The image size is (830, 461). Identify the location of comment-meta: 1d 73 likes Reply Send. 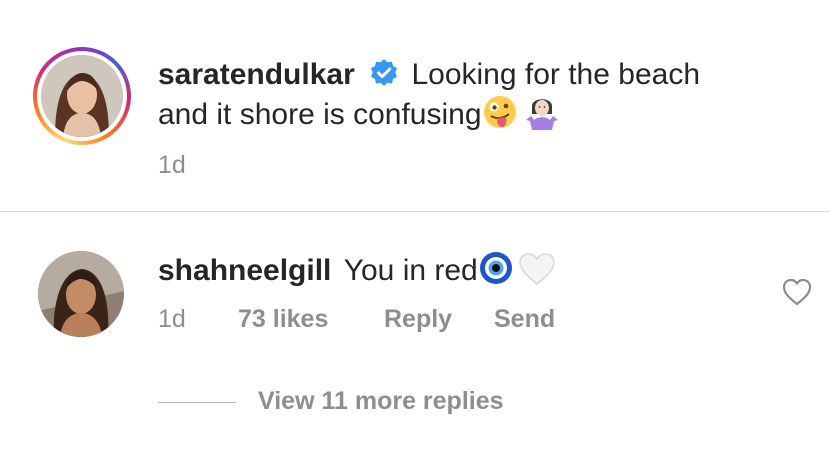
(458, 319).